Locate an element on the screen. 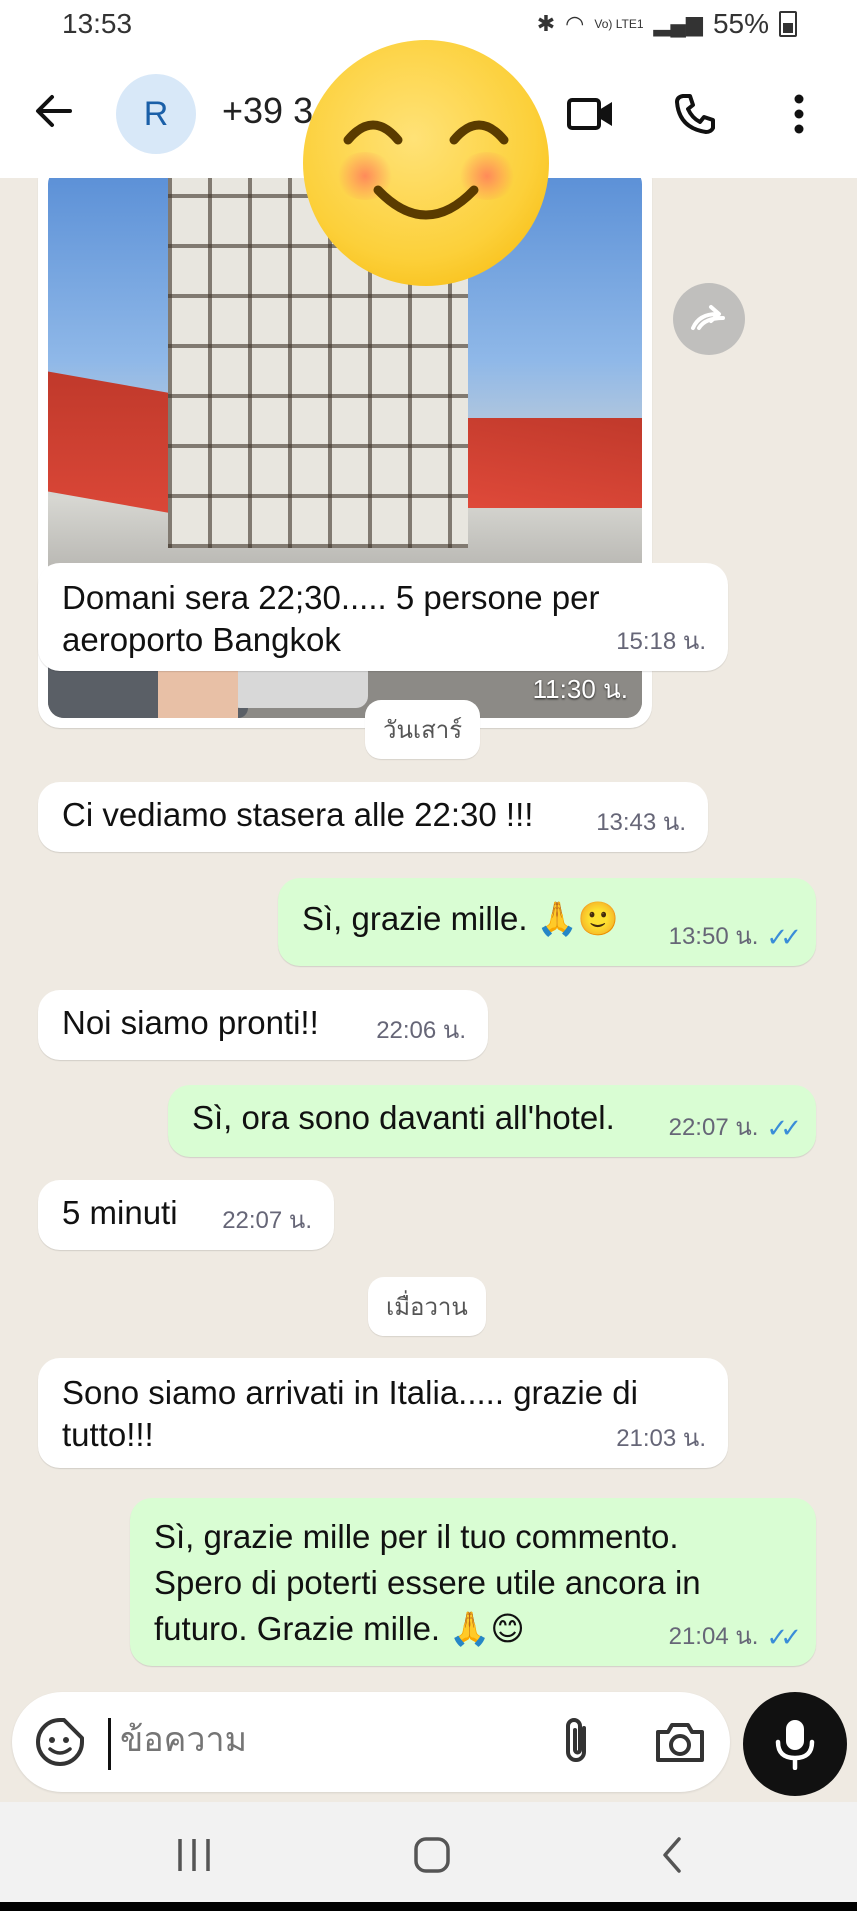 The width and height of the screenshot is (857, 1911). battery-percent: 55% is located at coordinates (740, 23).